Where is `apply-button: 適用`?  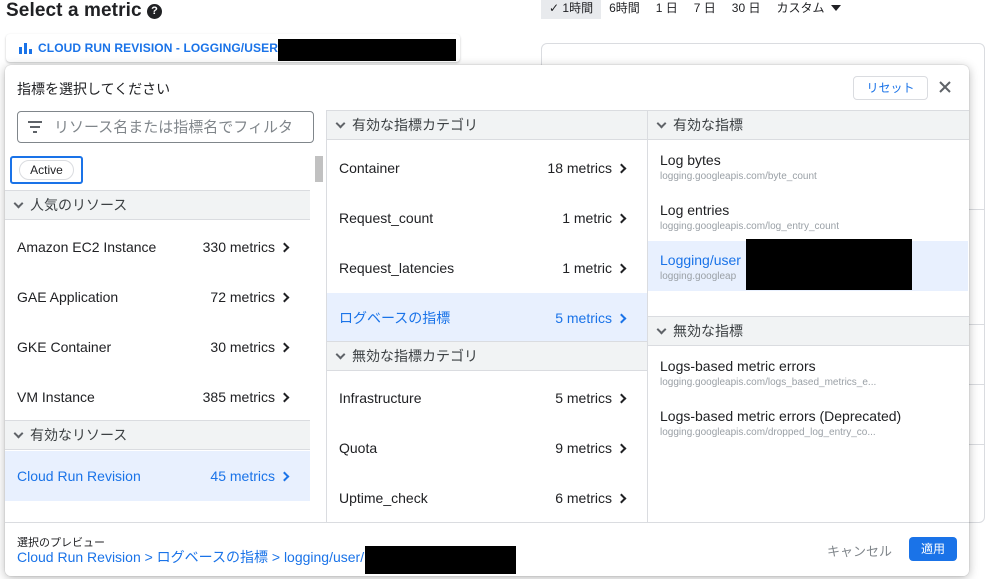
apply-button: 適用 is located at coordinates (933, 549).